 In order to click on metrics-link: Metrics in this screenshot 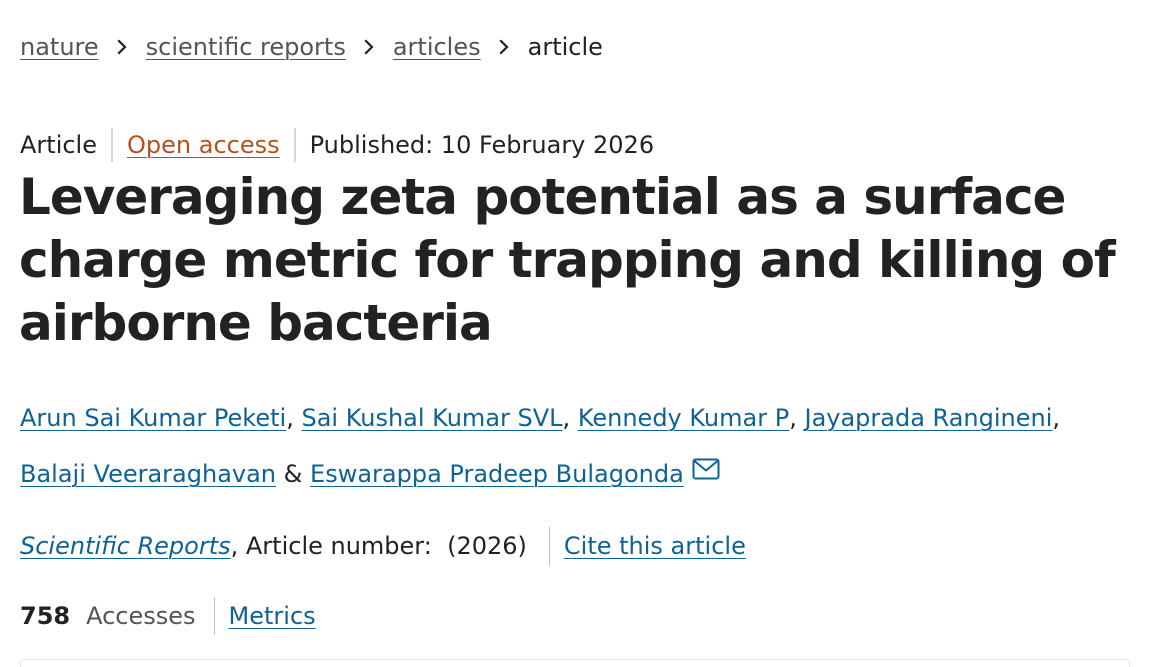, I will do `click(272, 616)`.